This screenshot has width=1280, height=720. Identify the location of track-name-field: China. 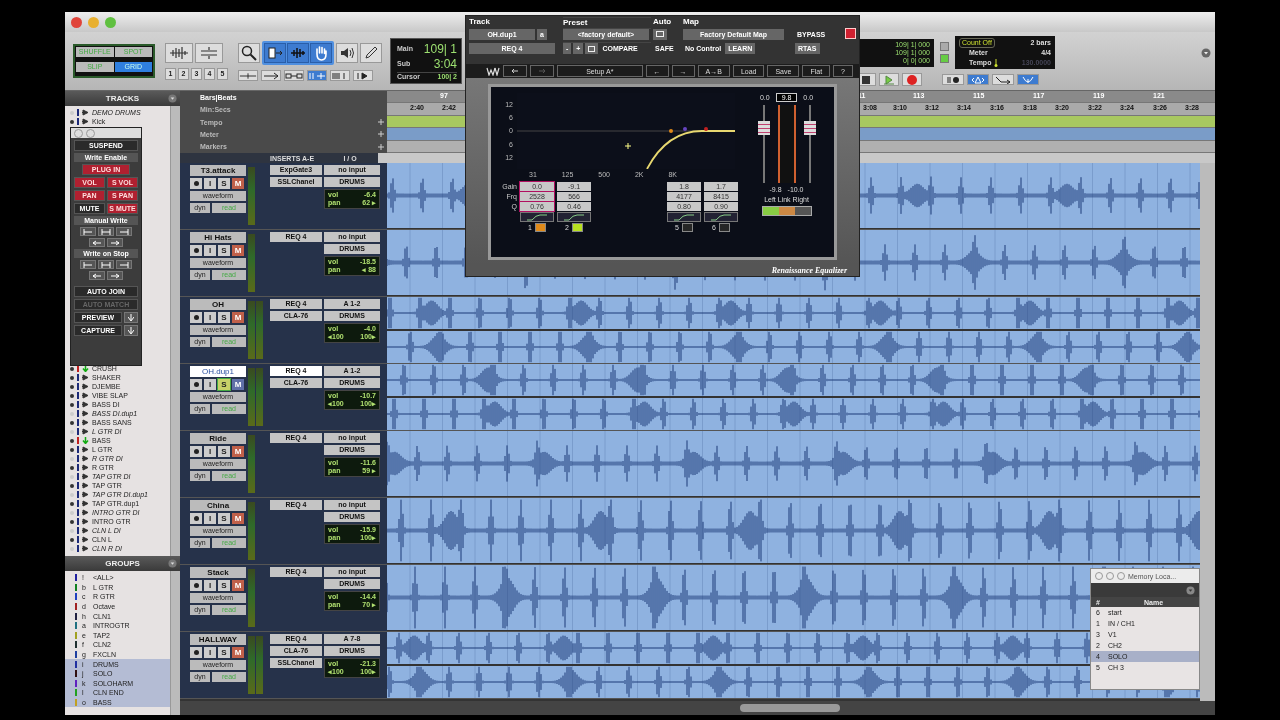
(218, 505).